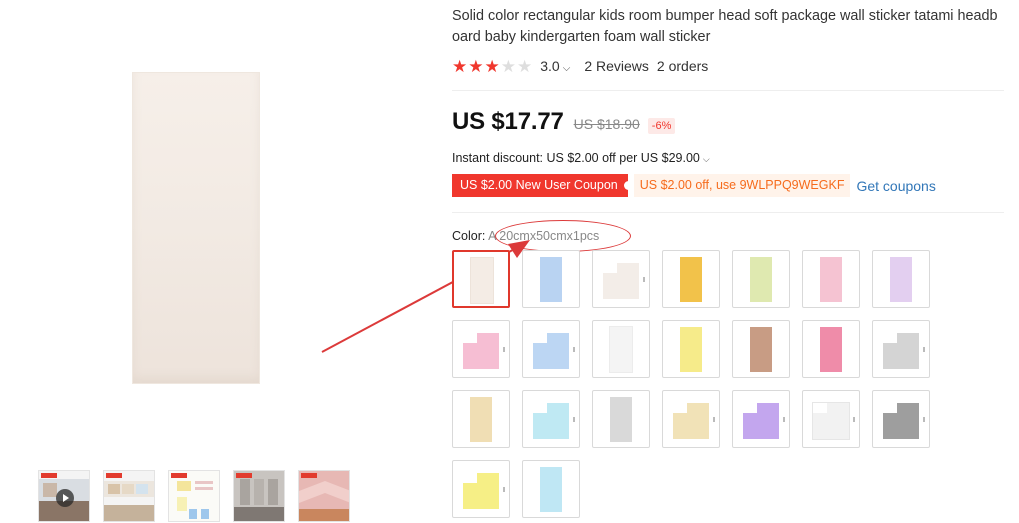  What do you see at coordinates (742, 185) in the screenshot?
I see `coupon-code-badge: US $2.00 off, use 9WLPPQ9WEGKF` at bounding box center [742, 185].